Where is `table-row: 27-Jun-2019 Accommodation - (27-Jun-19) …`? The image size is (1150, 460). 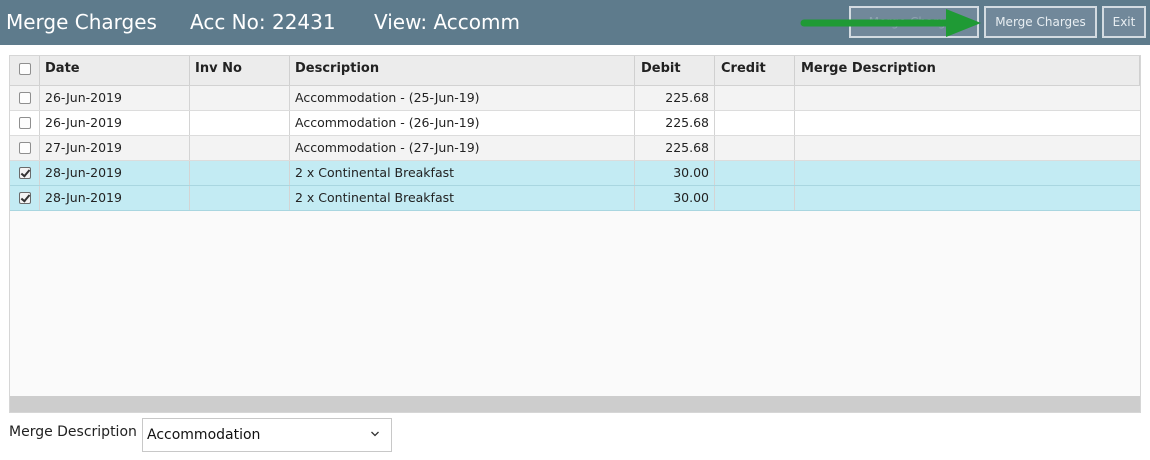 table-row: 27-Jun-2019 Accommodation - (27-Jun-19) … is located at coordinates (575, 148).